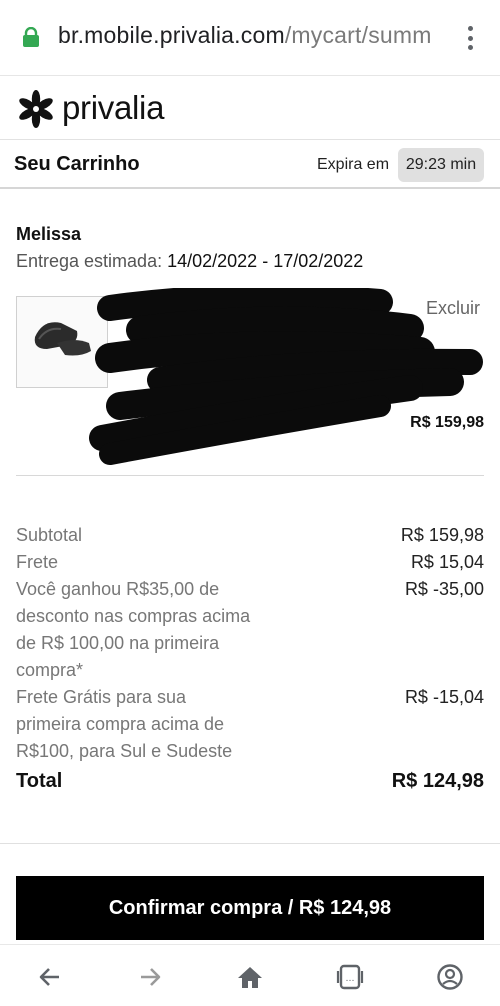 Image resolution: width=500 pixels, height=1006 pixels. Describe the element at coordinates (77, 164) in the screenshot. I see `cart-title: Seu Carrinho` at that location.